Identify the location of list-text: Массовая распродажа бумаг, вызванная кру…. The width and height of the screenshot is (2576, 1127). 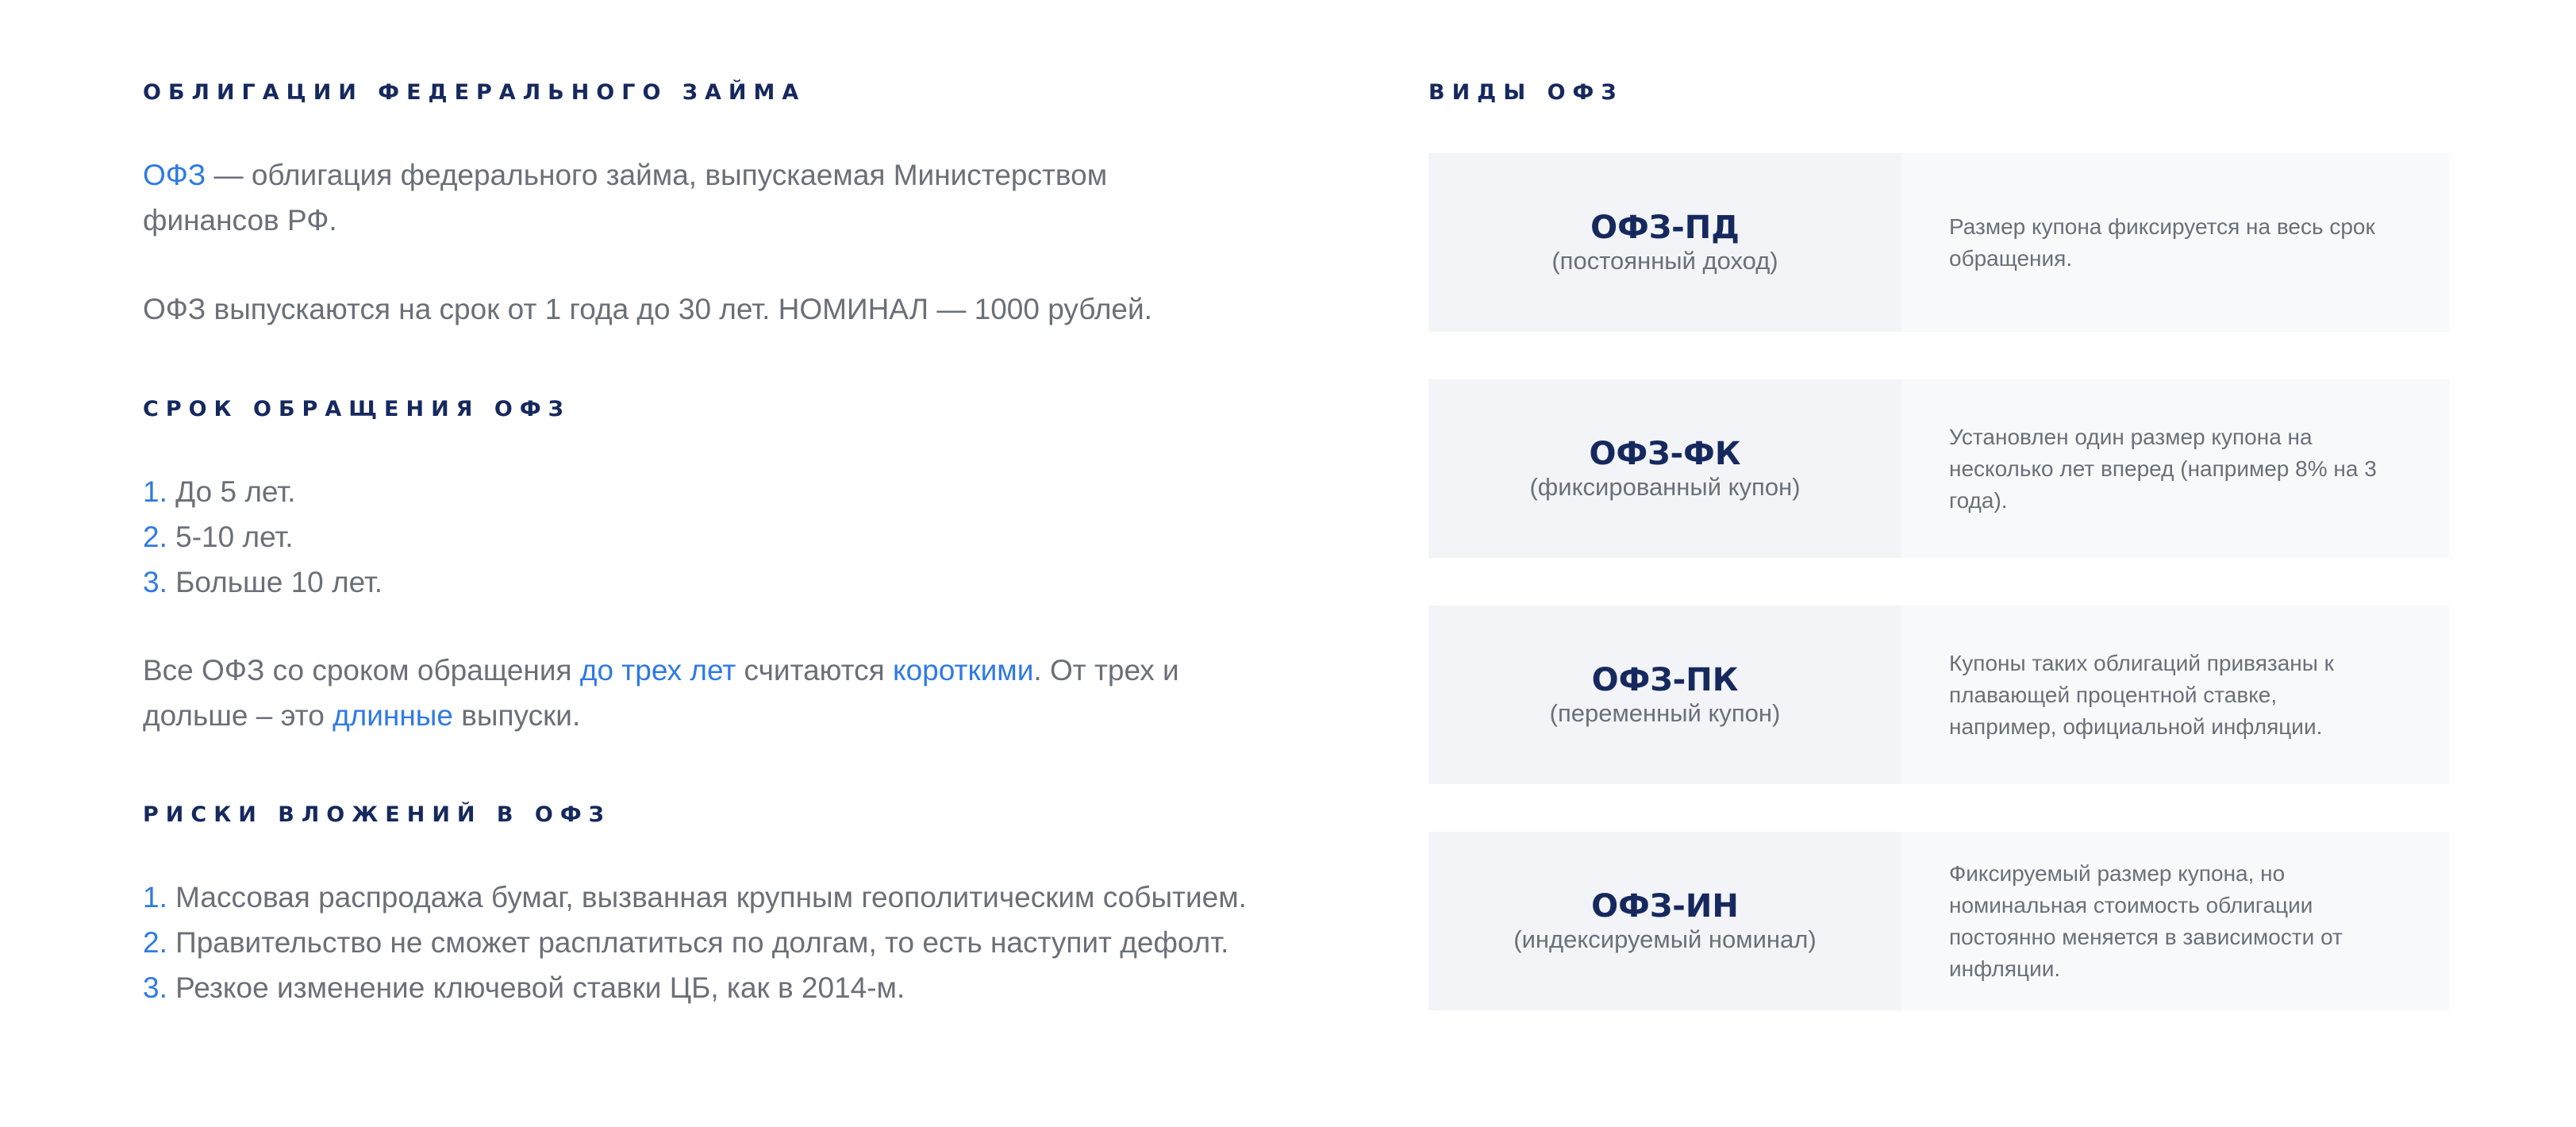
(707, 898).